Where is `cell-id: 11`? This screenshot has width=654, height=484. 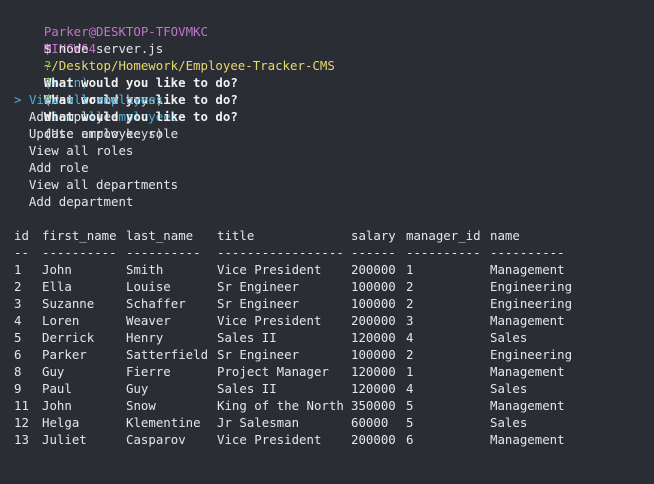
cell-id: 11 is located at coordinates (21, 405).